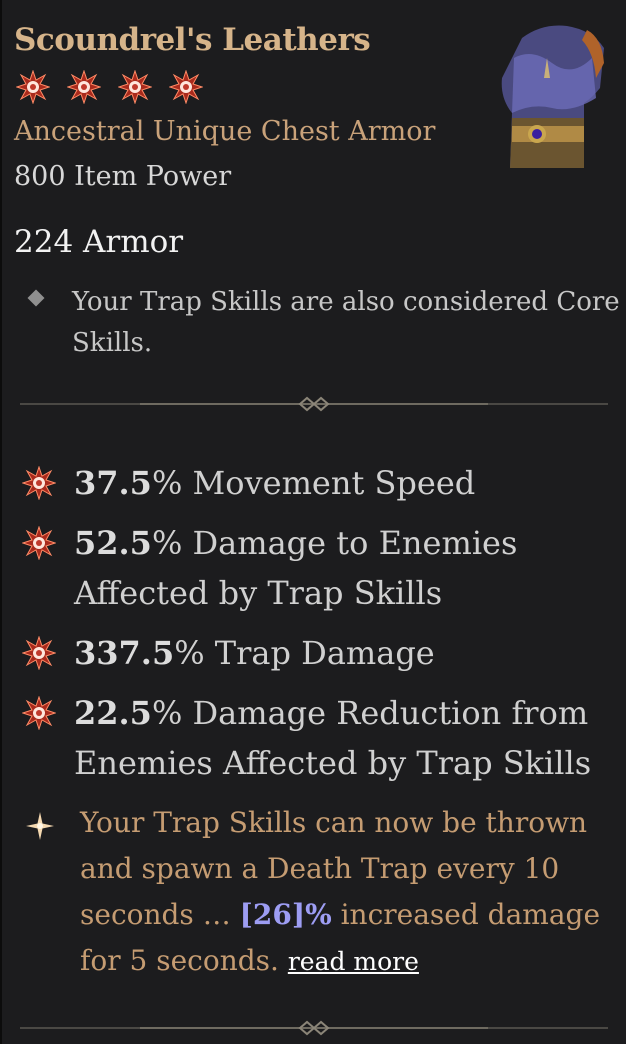 Image resolution: width=626 pixels, height=1044 pixels. I want to click on affix-value: 52.5, so click(113, 543).